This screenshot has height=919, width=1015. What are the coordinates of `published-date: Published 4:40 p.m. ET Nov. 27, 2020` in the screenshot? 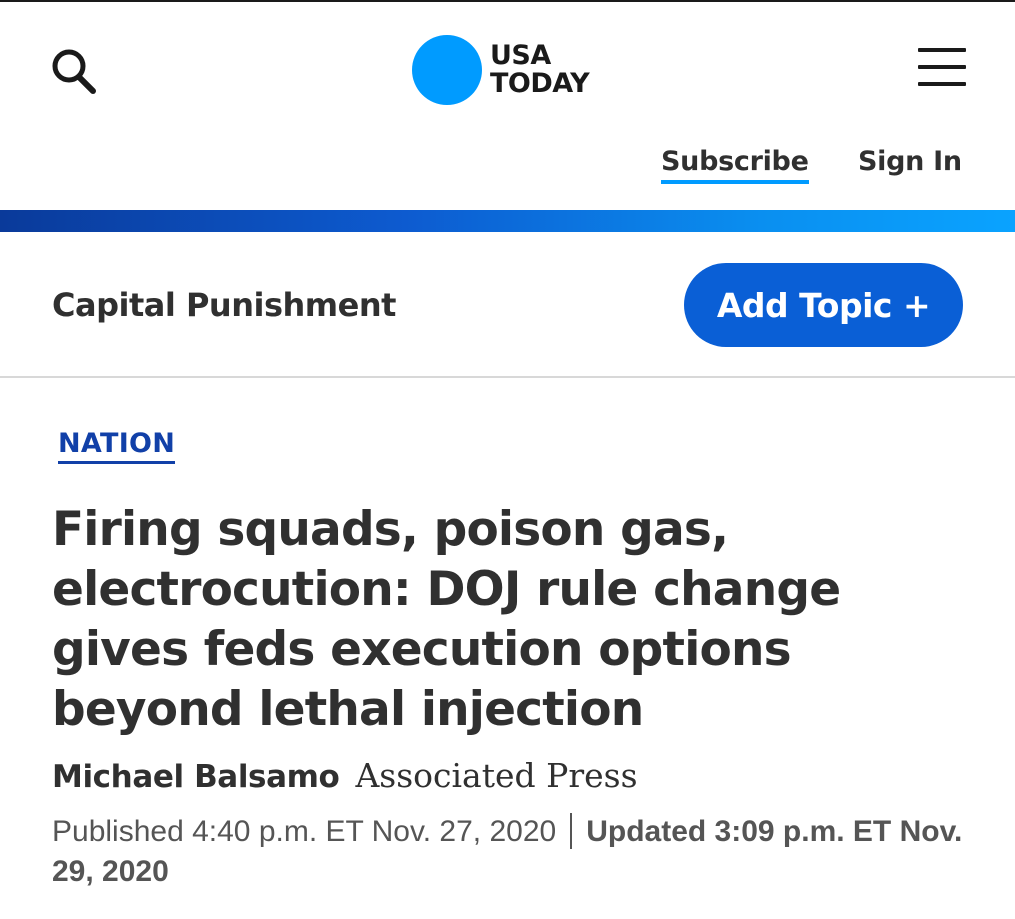 It's located at (304, 831).